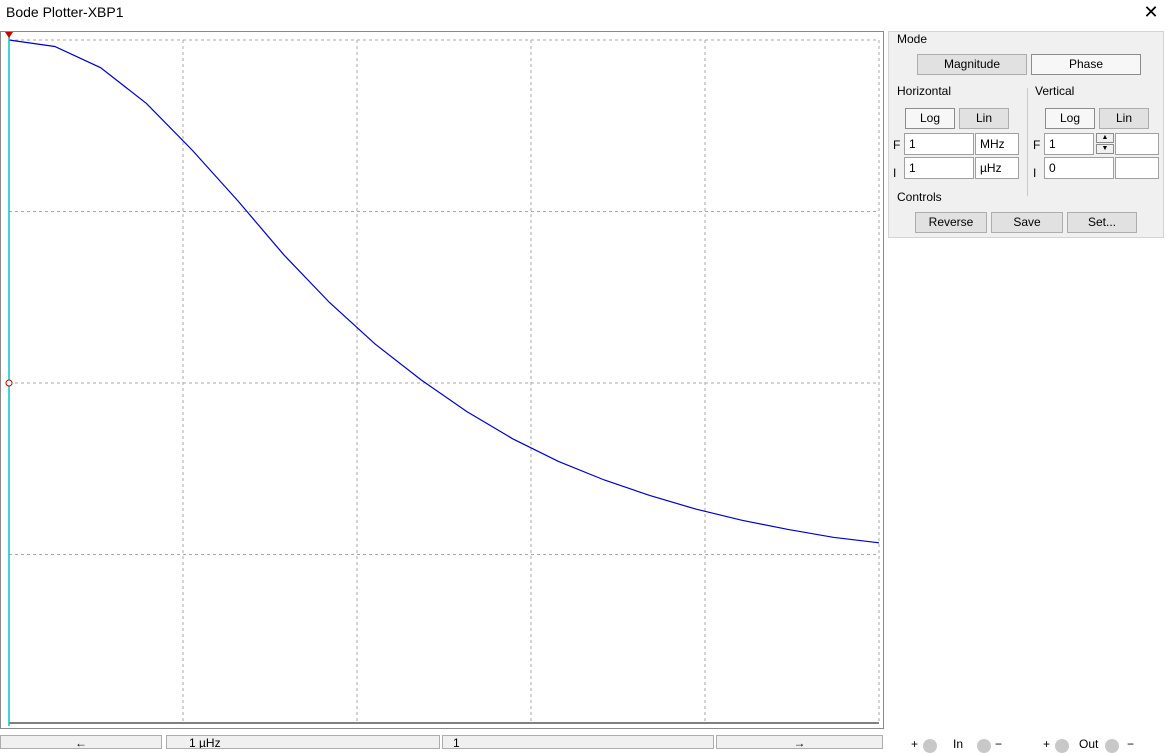 This screenshot has width=1167, height=753. What do you see at coordinates (1027, 222) in the screenshot?
I see `save-button: Save` at bounding box center [1027, 222].